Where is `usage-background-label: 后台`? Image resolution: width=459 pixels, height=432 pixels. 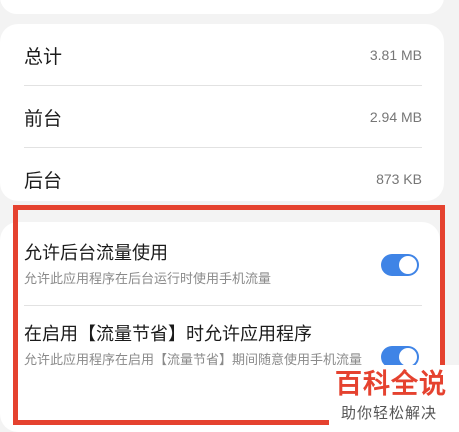
usage-background-label: 后台 is located at coordinates (43, 180).